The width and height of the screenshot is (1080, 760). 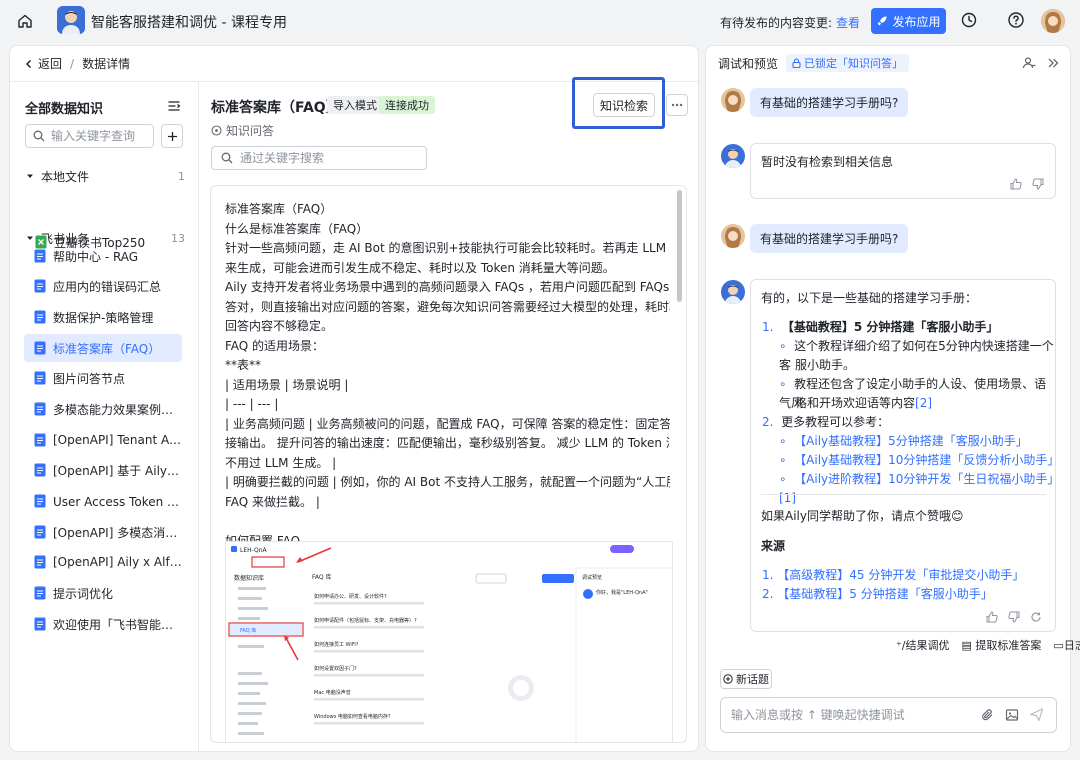 I want to click on answer-item-1: 1. 【基础教程】5 分钟搭建「客服小助手」, so click(x=880, y=327).